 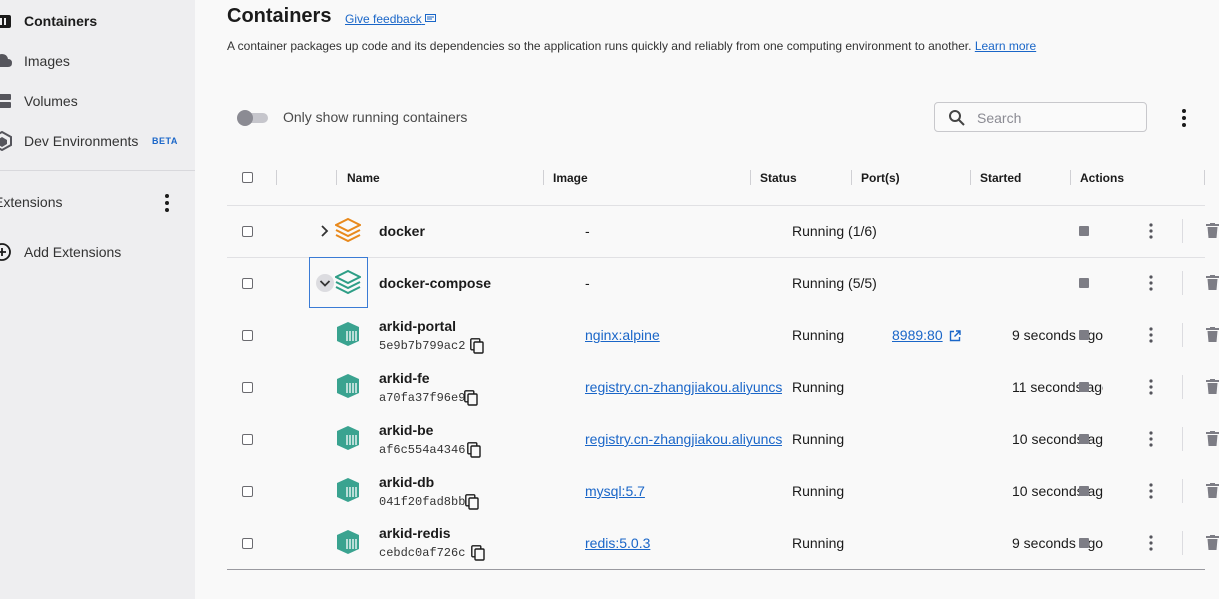 What do you see at coordinates (683, 335) in the screenshot?
I see `image-link: nginx:alpine` at bounding box center [683, 335].